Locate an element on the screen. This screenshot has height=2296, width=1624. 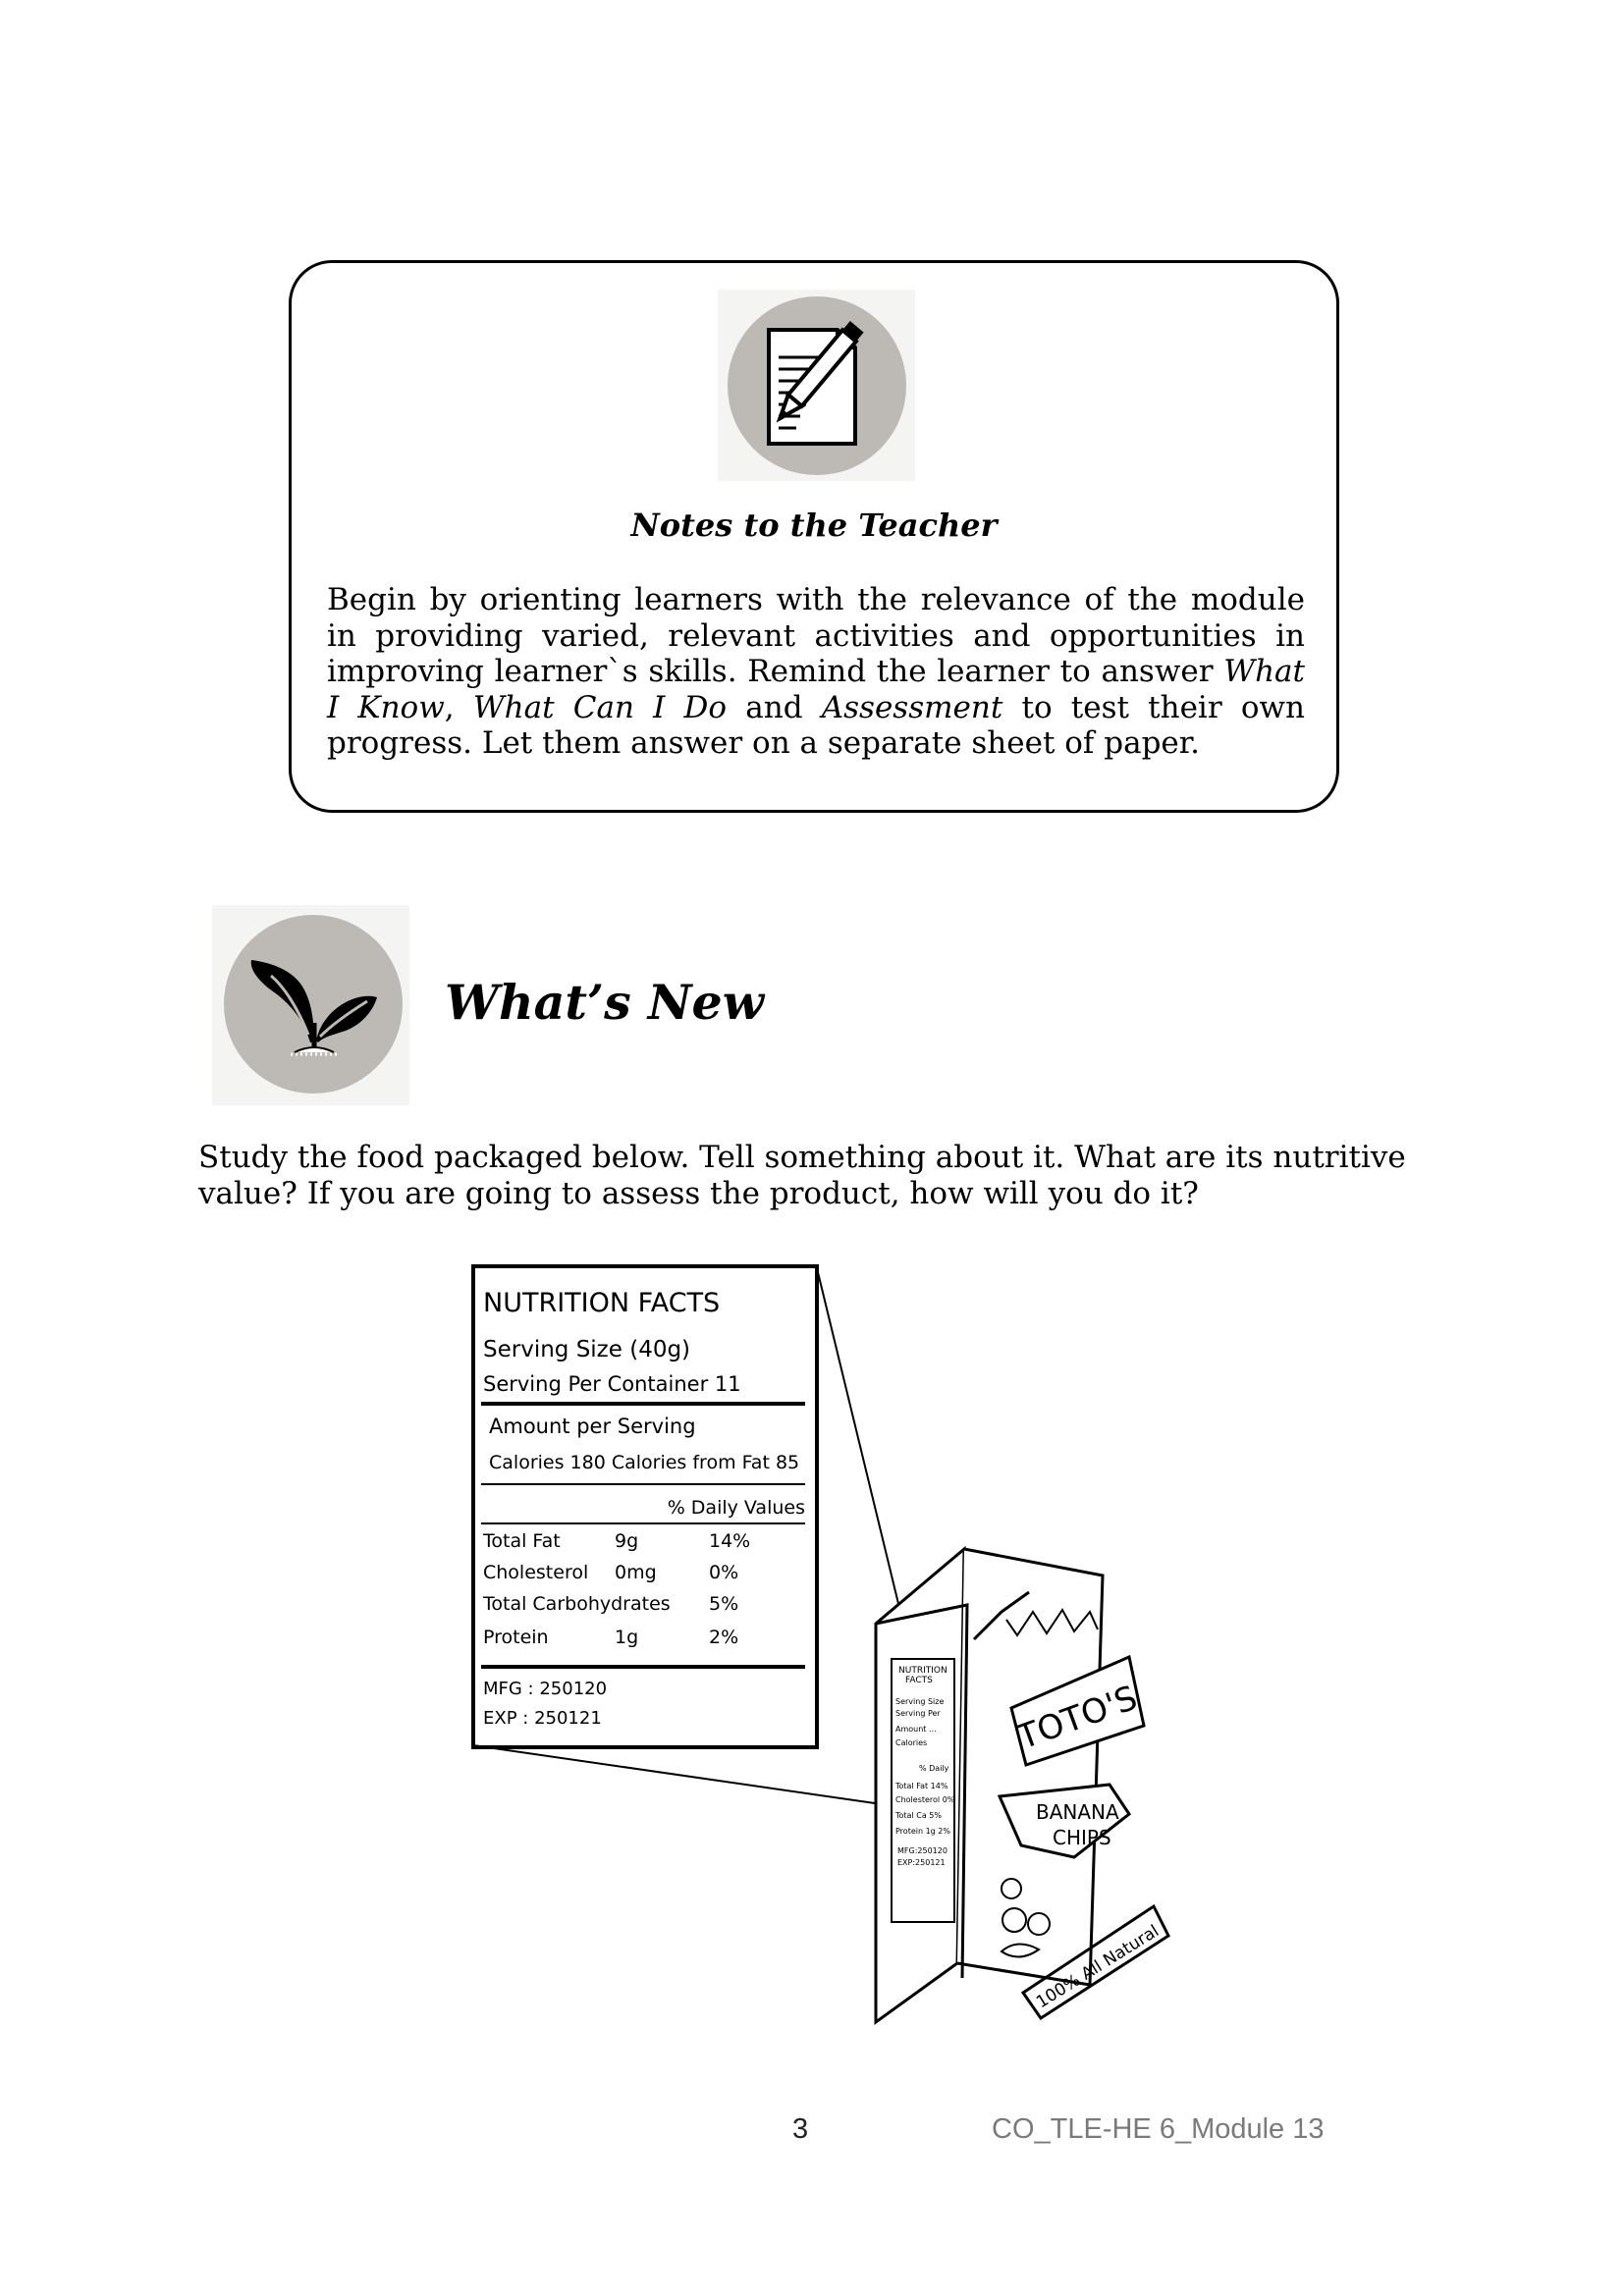
page-number: 3 is located at coordinates (800, 2129).